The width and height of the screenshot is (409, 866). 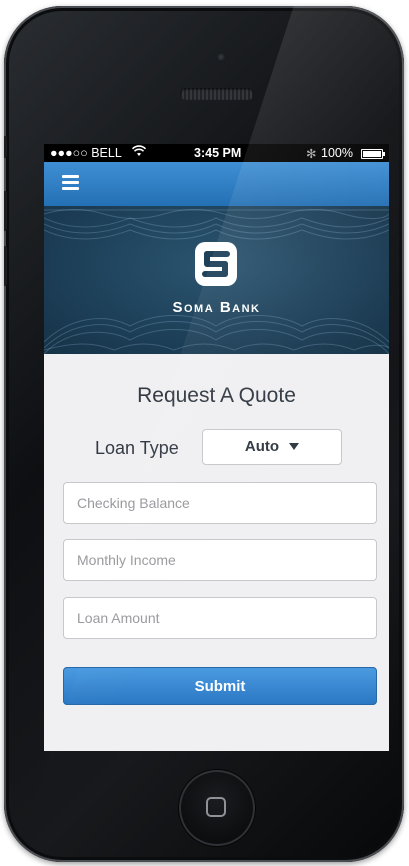 I want to click on earpiece-speaker, so click(x=217, y=94).